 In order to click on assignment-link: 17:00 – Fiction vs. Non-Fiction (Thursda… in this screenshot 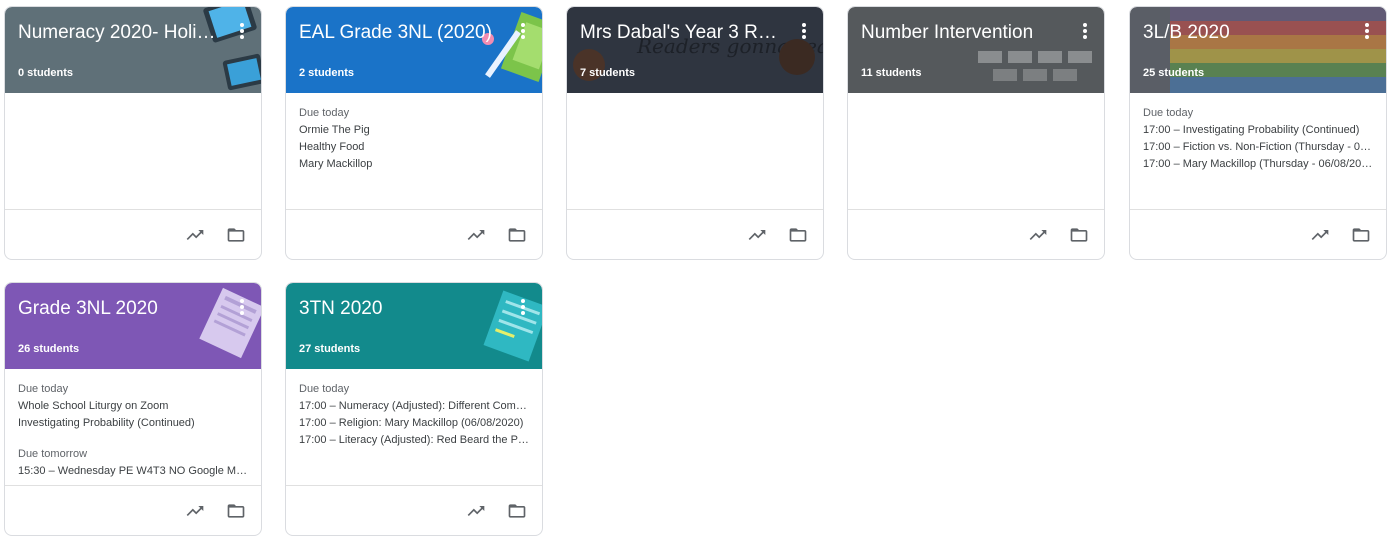, I will do `click(1258, 147)`.